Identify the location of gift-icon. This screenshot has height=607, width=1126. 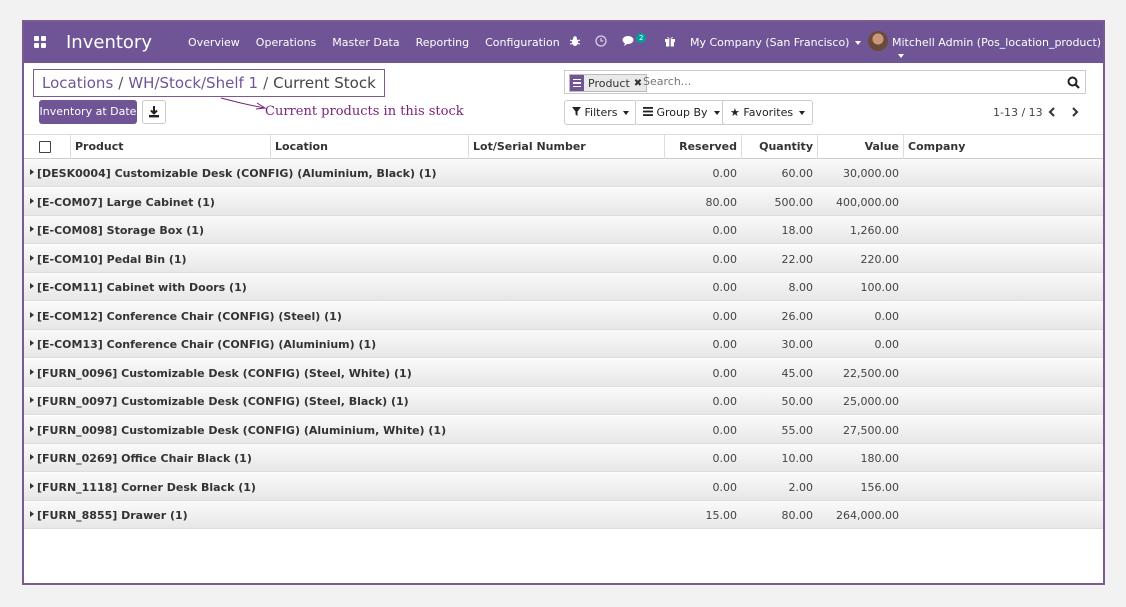
(670, 41).